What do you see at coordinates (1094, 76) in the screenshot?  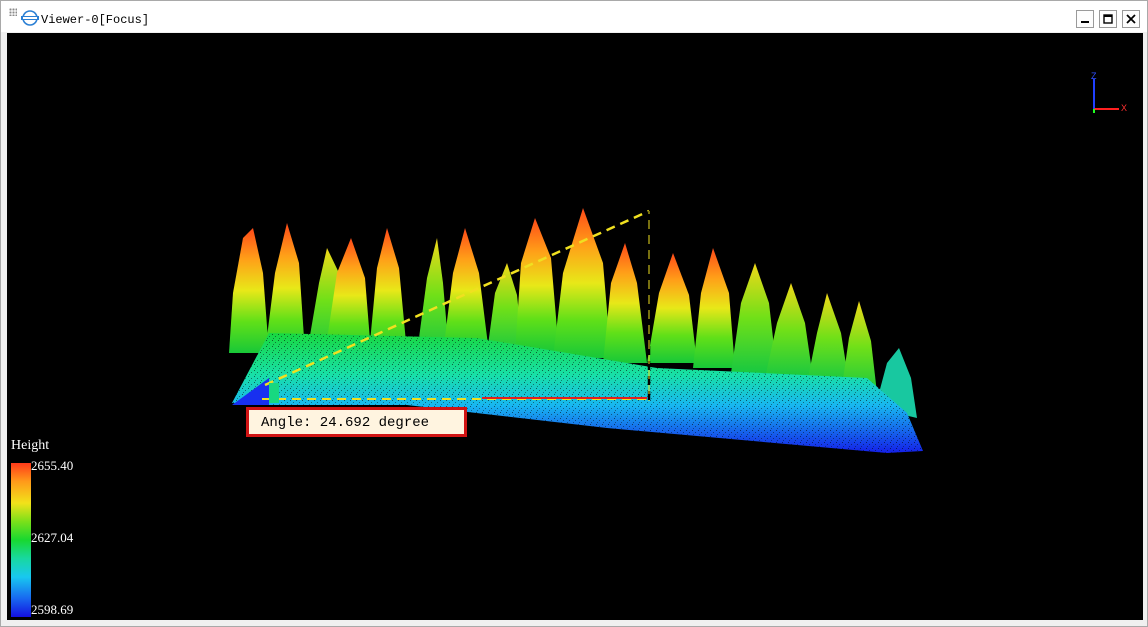 I see `z-axis-label: Z` at bounding box center [1094, 76].